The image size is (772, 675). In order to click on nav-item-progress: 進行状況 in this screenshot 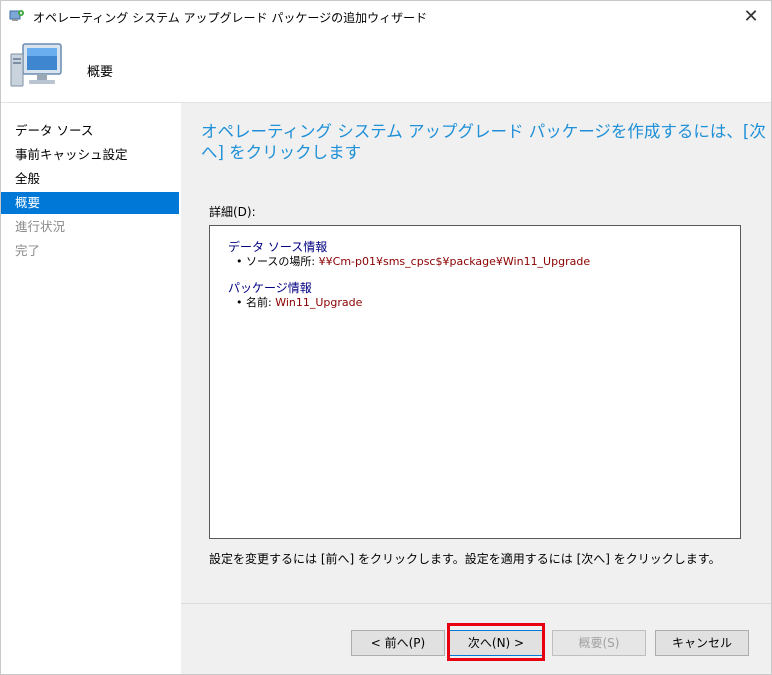, I will do `click(40, 226)`.